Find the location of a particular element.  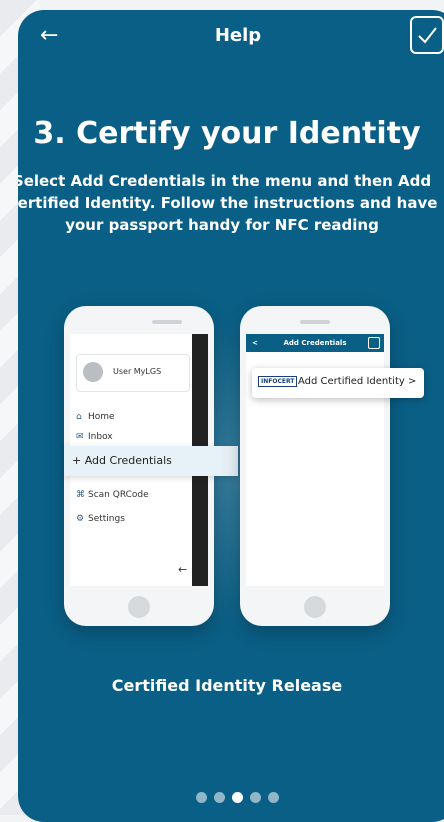

menu-item-scan-qrcode: ⌘ Scan QRCode is located at coordinates (112, 495).